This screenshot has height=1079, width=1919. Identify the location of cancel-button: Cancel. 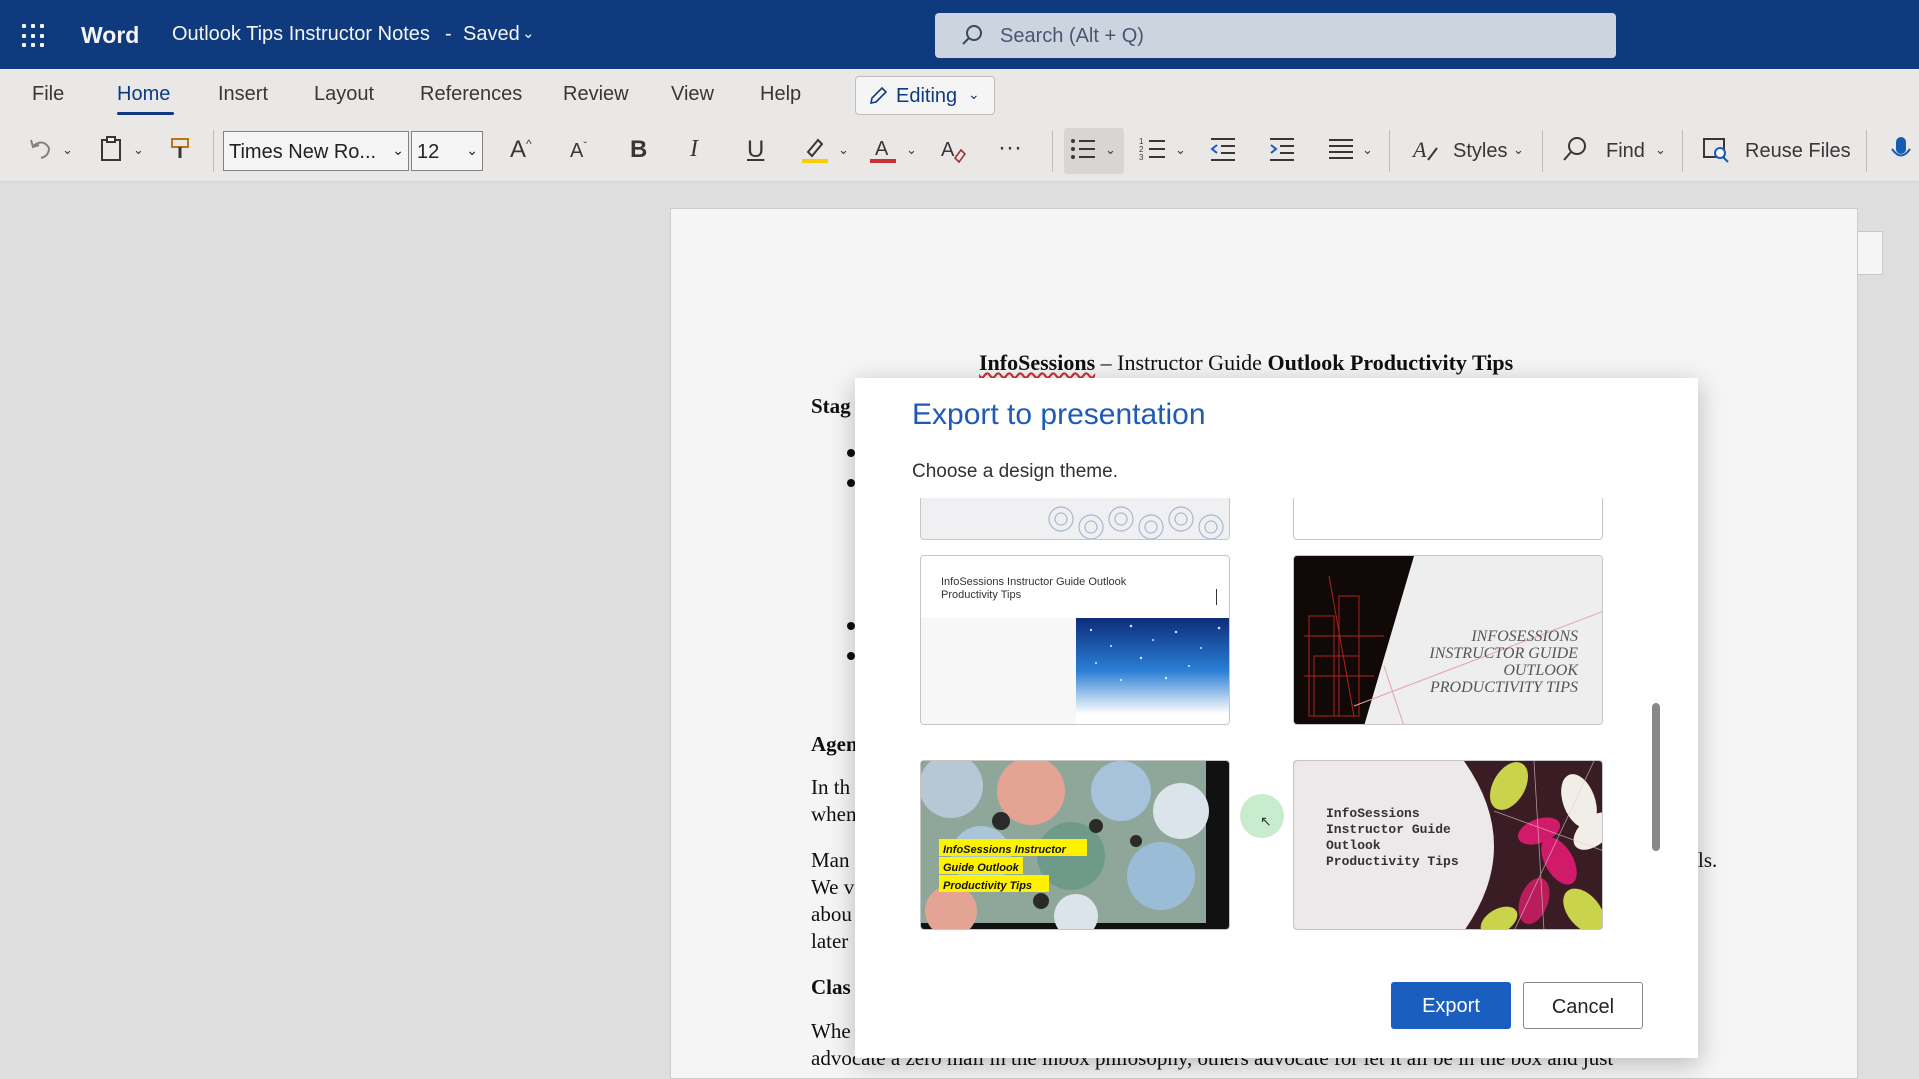
(1583, 1005).